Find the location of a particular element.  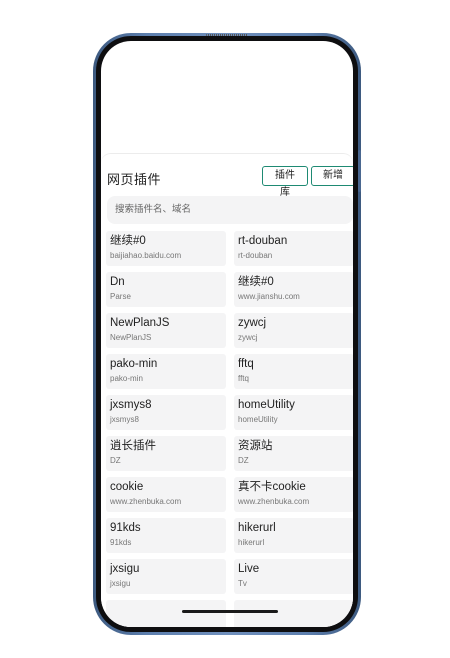

plugin-name: jxsmys8 is located at coordinates (131, 405).